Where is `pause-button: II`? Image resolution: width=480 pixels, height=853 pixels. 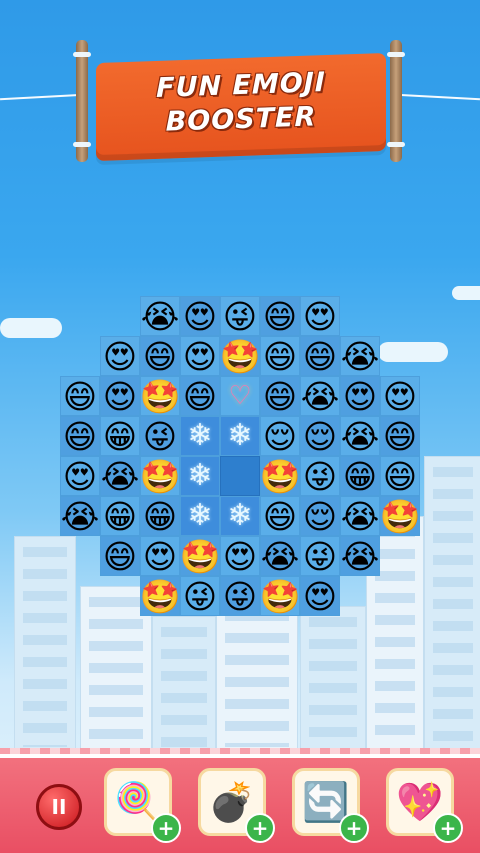 pause-button: II is located at coordinates (59, 807).